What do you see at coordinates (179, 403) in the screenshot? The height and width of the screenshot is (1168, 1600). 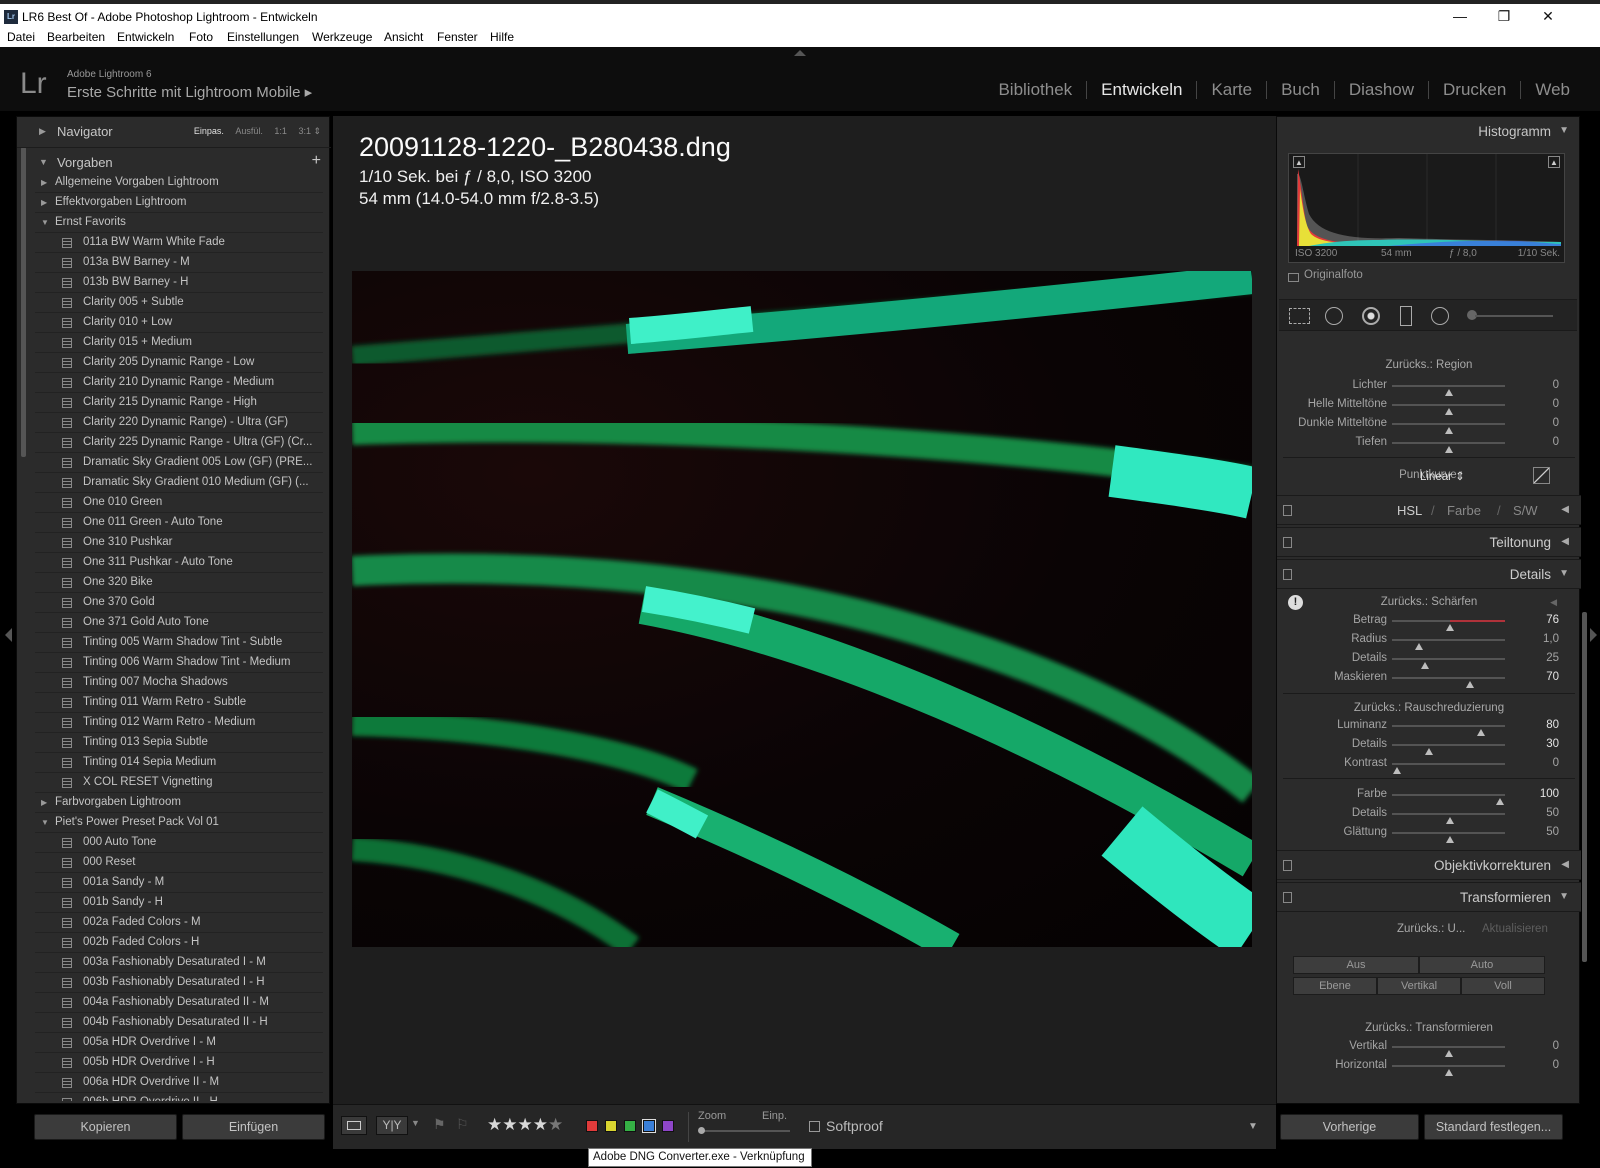 I see `preset-item: Clarity 215 Dynamic Range - High` at bounding box center [179, 403].